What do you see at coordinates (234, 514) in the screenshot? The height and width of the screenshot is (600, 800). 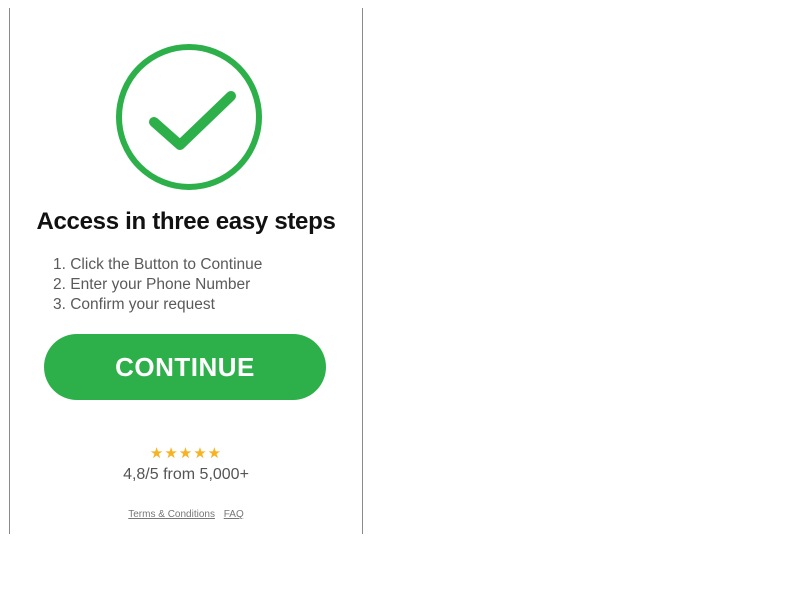 I see `faq-link: FAQ` at bounding box center [234, 514].